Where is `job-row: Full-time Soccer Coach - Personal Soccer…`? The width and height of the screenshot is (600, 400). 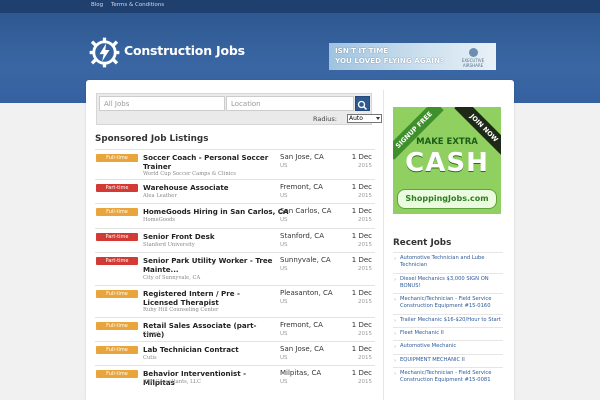
job-row: Full-time Soccer Coach - Personal Soccer… is located at coordinates (235, 164).